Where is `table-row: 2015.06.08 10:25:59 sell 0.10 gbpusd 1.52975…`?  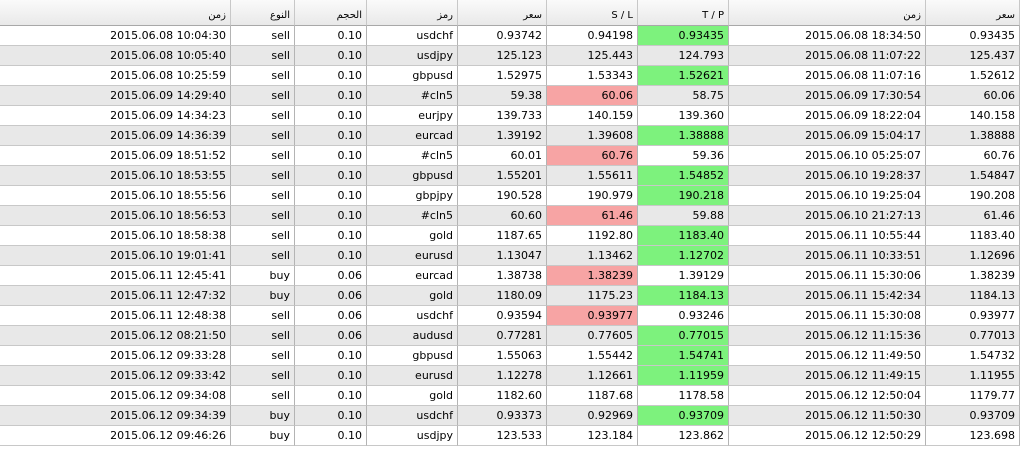
table-row: 2015.06.08 10:25:59 sell 0.10 gbpusd 1.52975… is located at coordinates (510, 76).